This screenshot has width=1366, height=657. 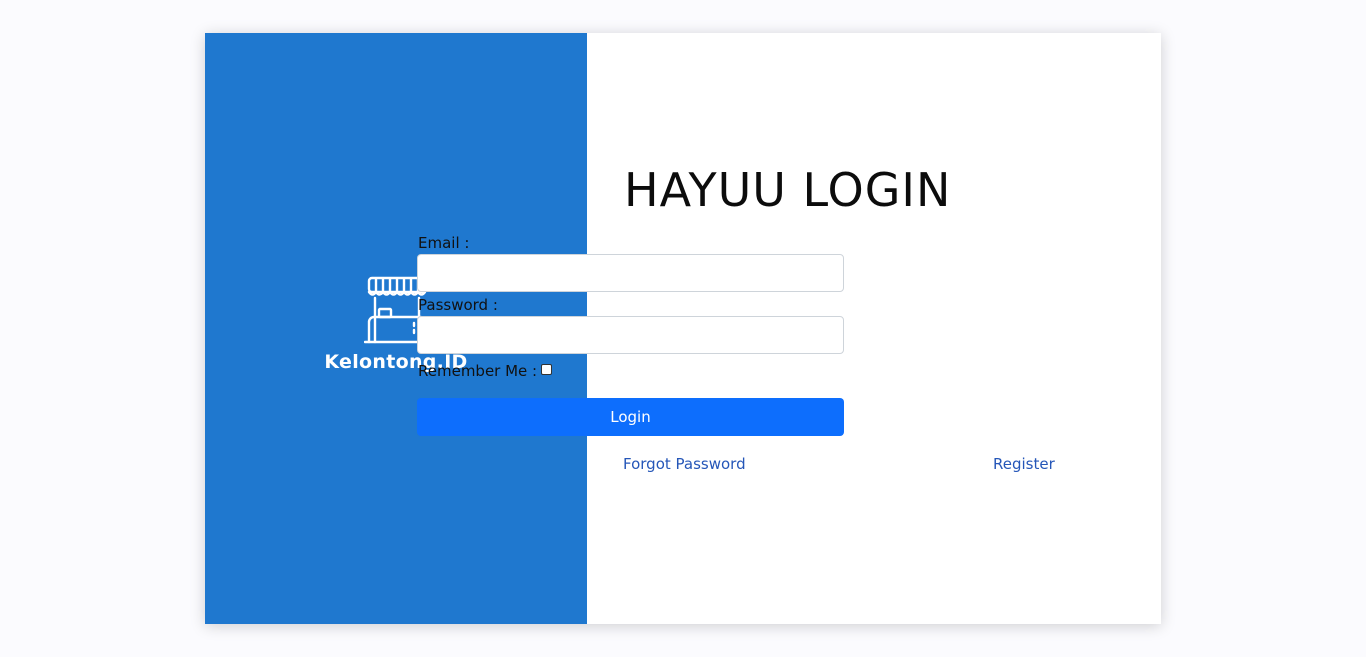 What do you see at coordinates (630, 273) in the screenshot?
I see `email-field` at bounding box center [630, 273].